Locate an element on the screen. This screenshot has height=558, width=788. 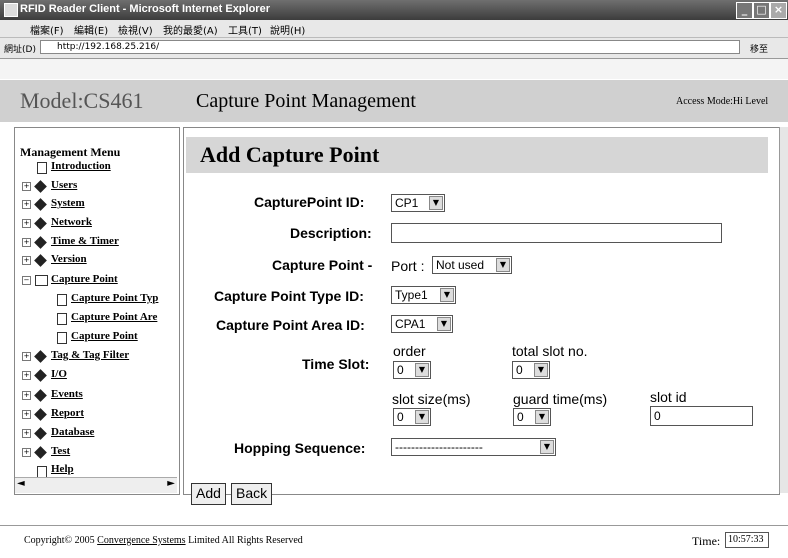
area-id-select: CPA1 ▼ is located at coordinates (422, 324).